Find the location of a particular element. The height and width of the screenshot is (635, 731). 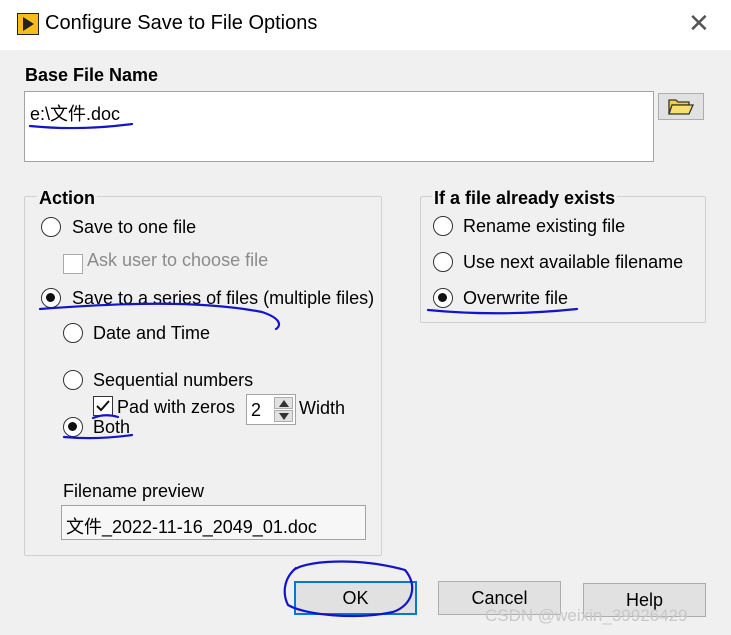

window-title: Configure Save to File Options is located at coordinates (181, 23).